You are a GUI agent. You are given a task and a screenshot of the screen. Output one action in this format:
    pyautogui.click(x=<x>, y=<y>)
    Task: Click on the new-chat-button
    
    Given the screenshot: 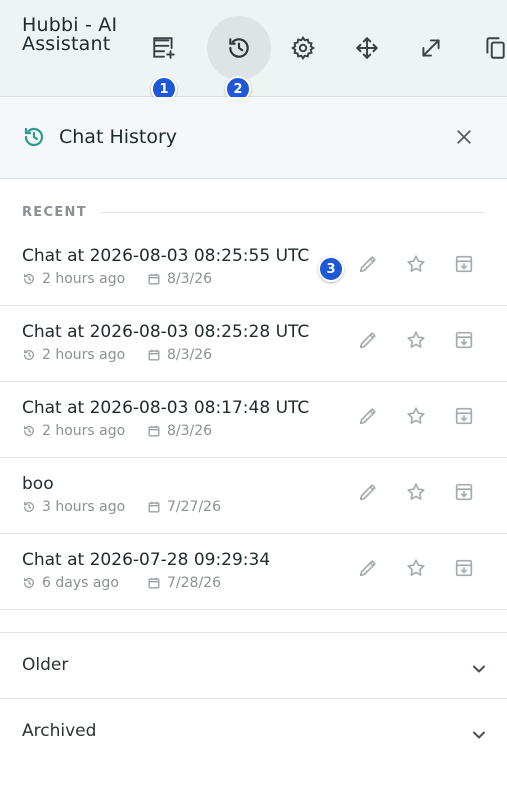 What is the action you would take?
    pyautogui.click(x=164, y=48)
    